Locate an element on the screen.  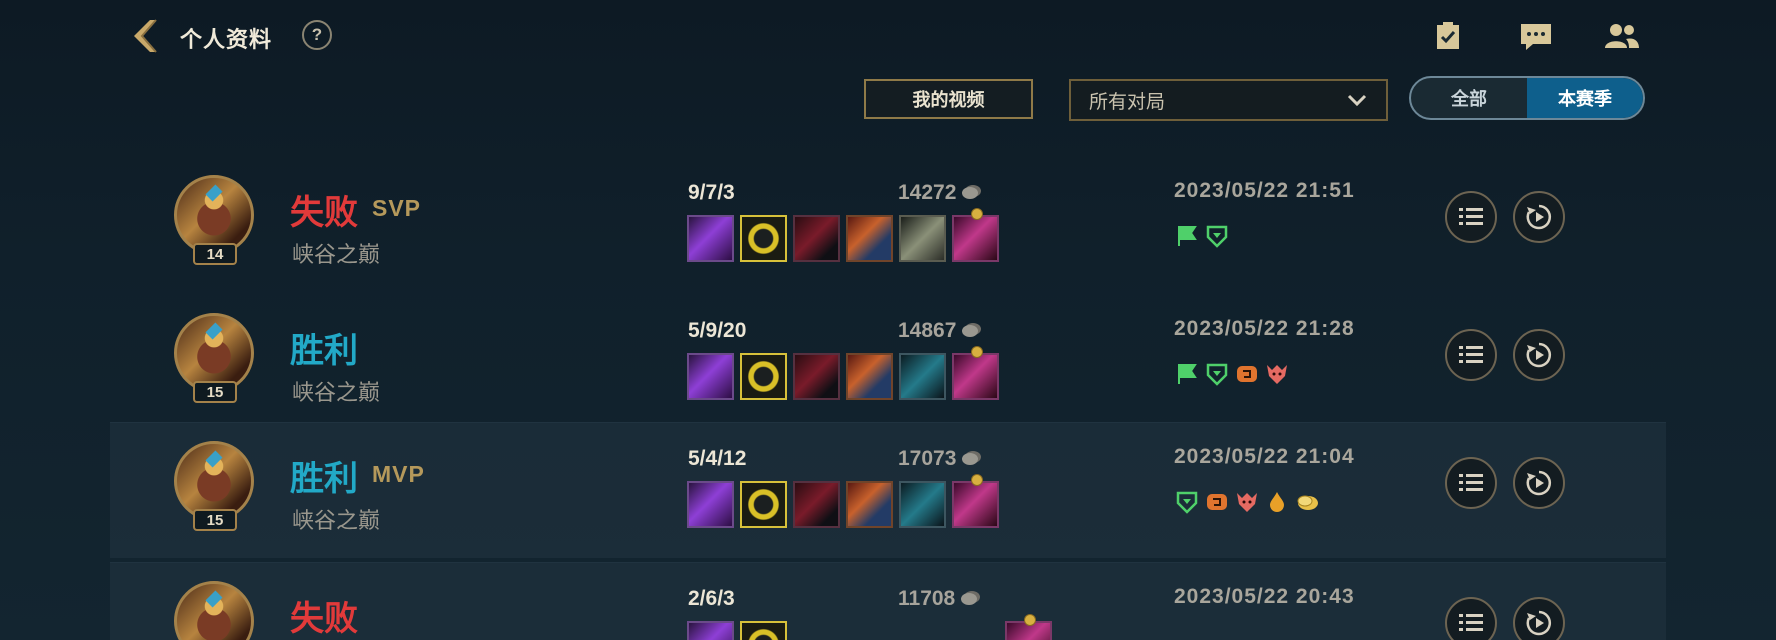
kda-score: 5/9/20 is located at coordinates (717, 330).